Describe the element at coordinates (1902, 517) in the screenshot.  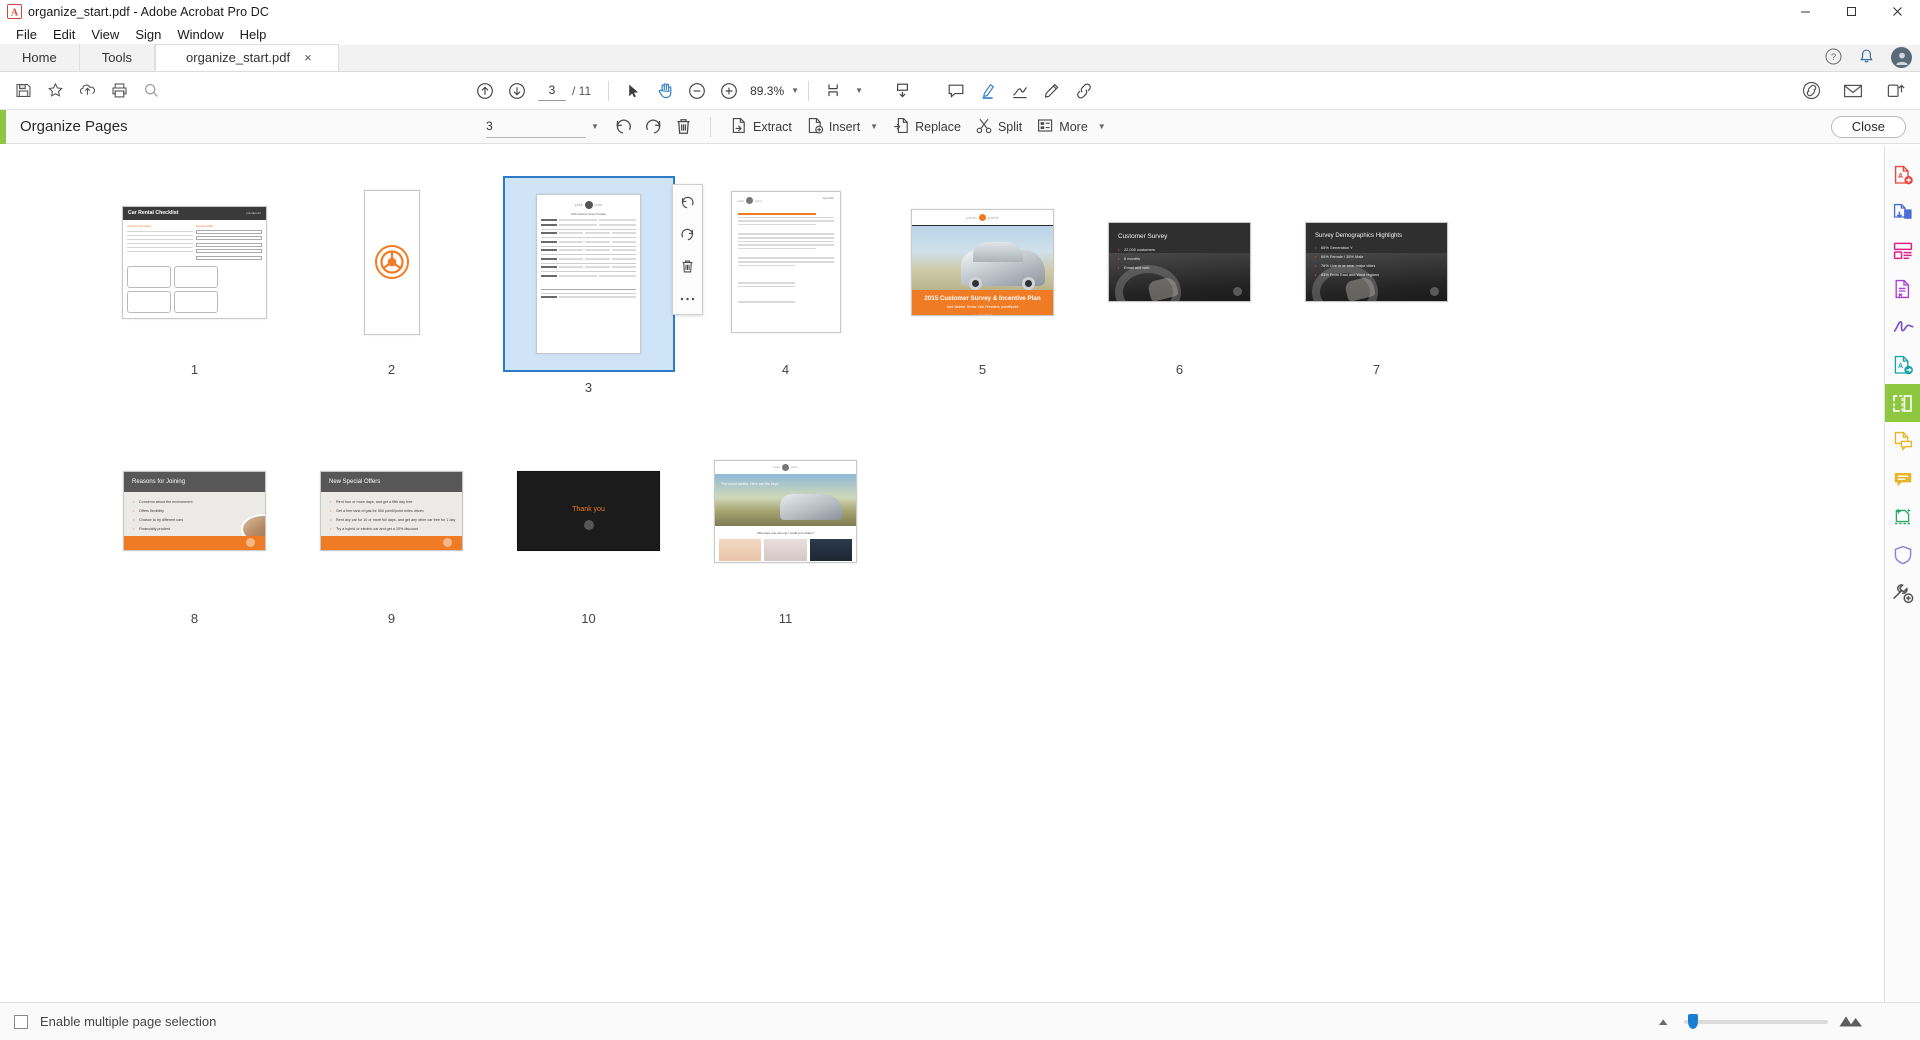
I see `enhance-scans-tool` at that location.